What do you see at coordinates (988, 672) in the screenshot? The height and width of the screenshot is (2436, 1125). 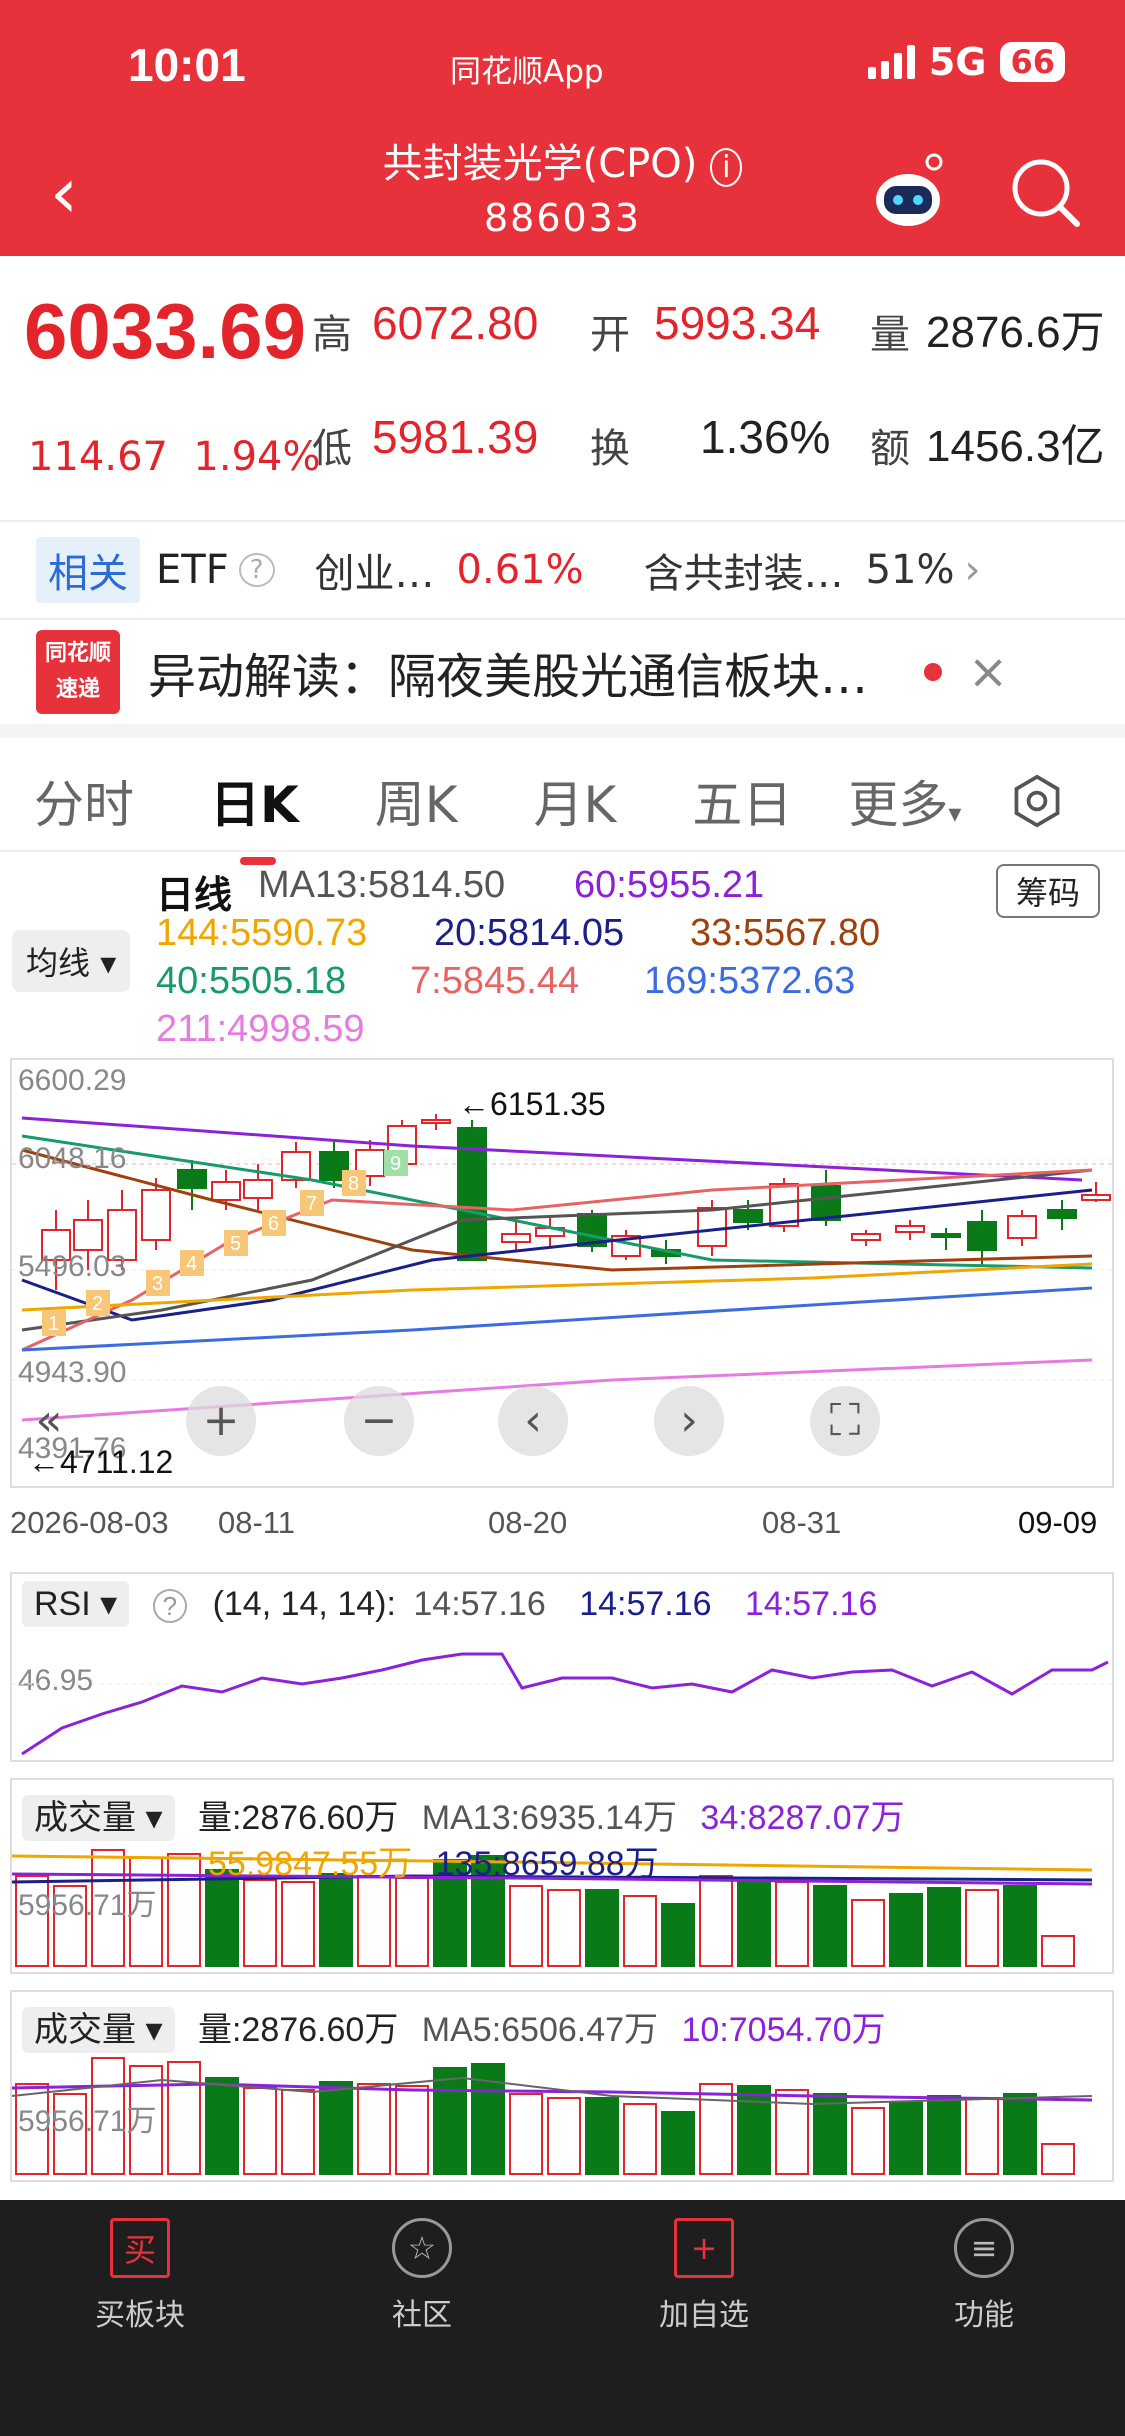 I see `close-icon: ×` at bounding box center [988, 672].